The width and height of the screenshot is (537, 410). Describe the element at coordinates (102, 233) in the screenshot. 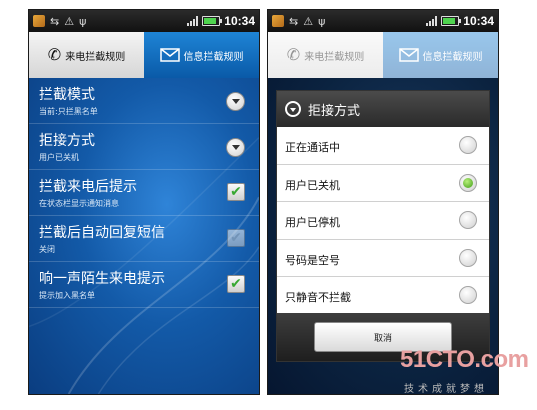

I see `setting-title: 拦截后自动回复短信` at that location.